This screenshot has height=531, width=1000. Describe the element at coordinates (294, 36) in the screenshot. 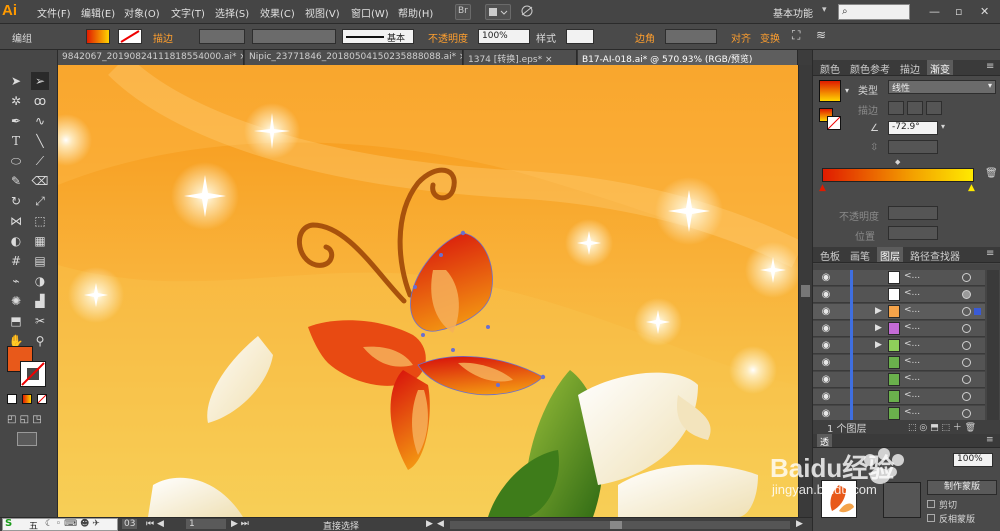

I see `variable-width-profile` at that location.